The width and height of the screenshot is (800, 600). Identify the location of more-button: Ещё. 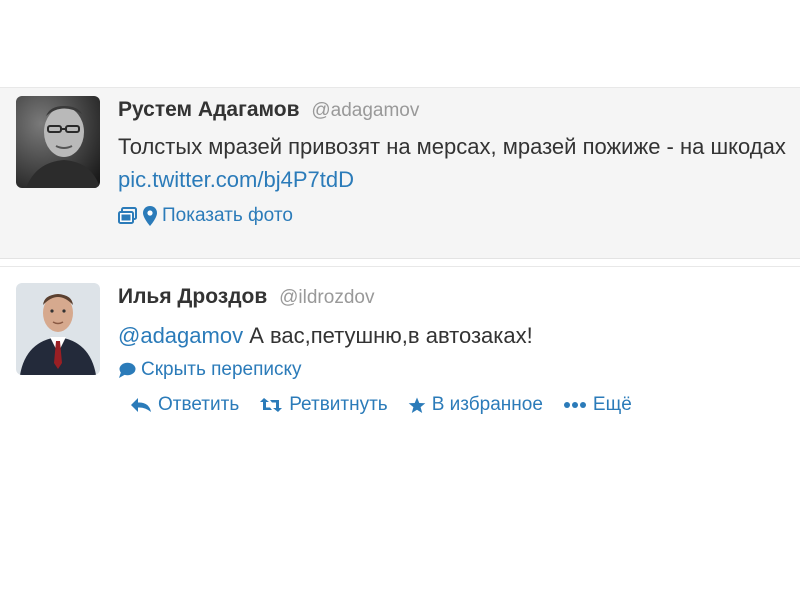
(597, 405).